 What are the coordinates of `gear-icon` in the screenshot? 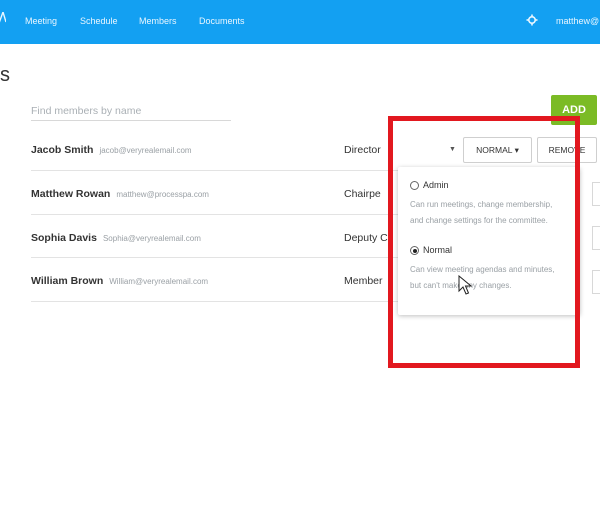 It's located at (532, 20).